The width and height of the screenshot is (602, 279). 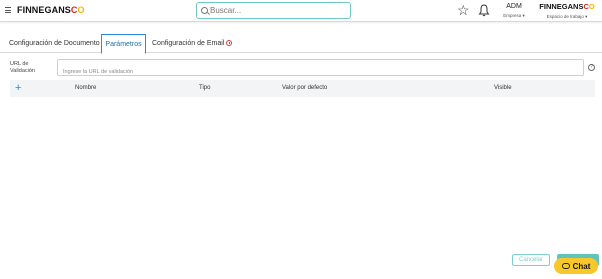 What do you see at coordinates (591, 67) in the screenshot?
I see `help-icon: ?` at bounding box center [591, 67].